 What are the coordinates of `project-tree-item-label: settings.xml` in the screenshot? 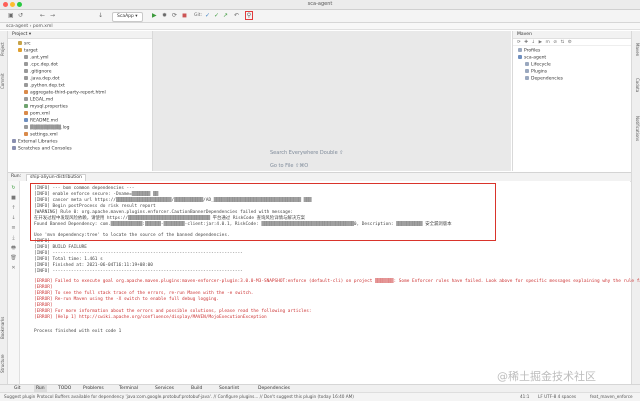 It's located at (44, 135).